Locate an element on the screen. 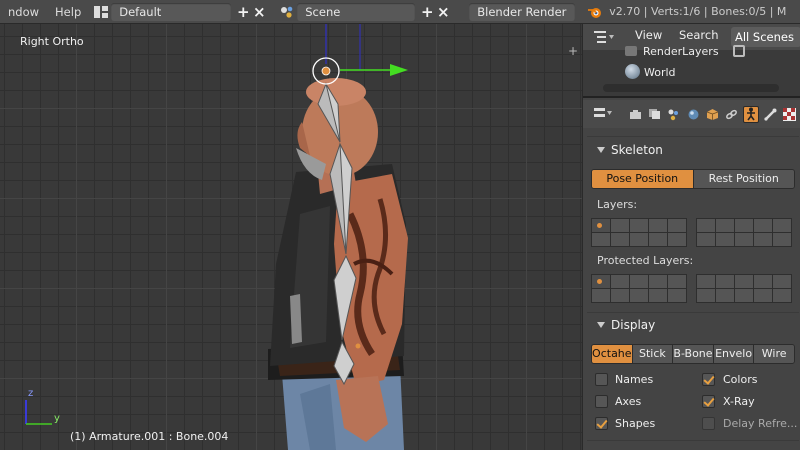  constraints-icon is located at coordinates (732, 114).